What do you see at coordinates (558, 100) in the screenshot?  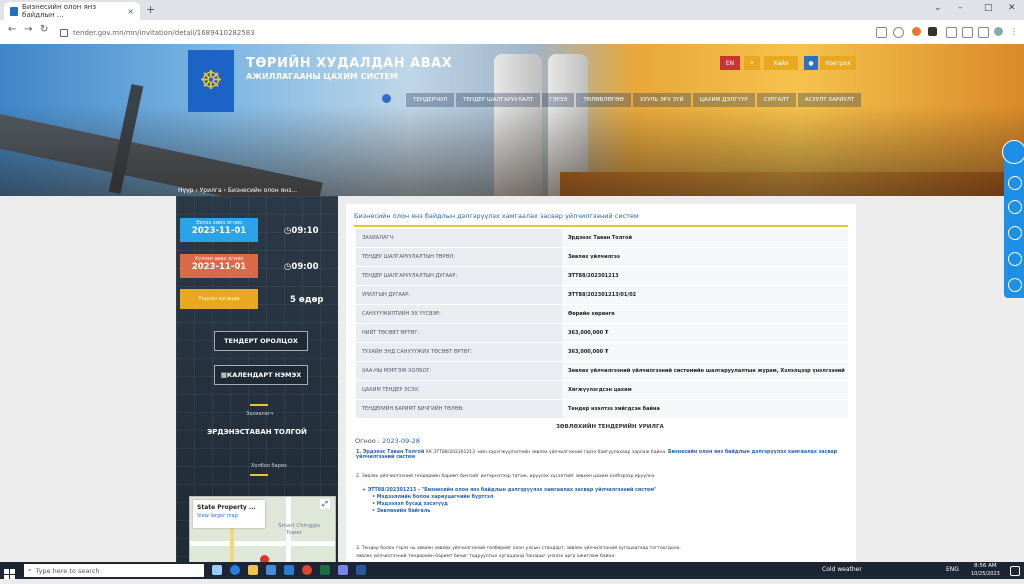 I see `menu-item: ГЭРЭЭ` at bounding box center [558, 100].